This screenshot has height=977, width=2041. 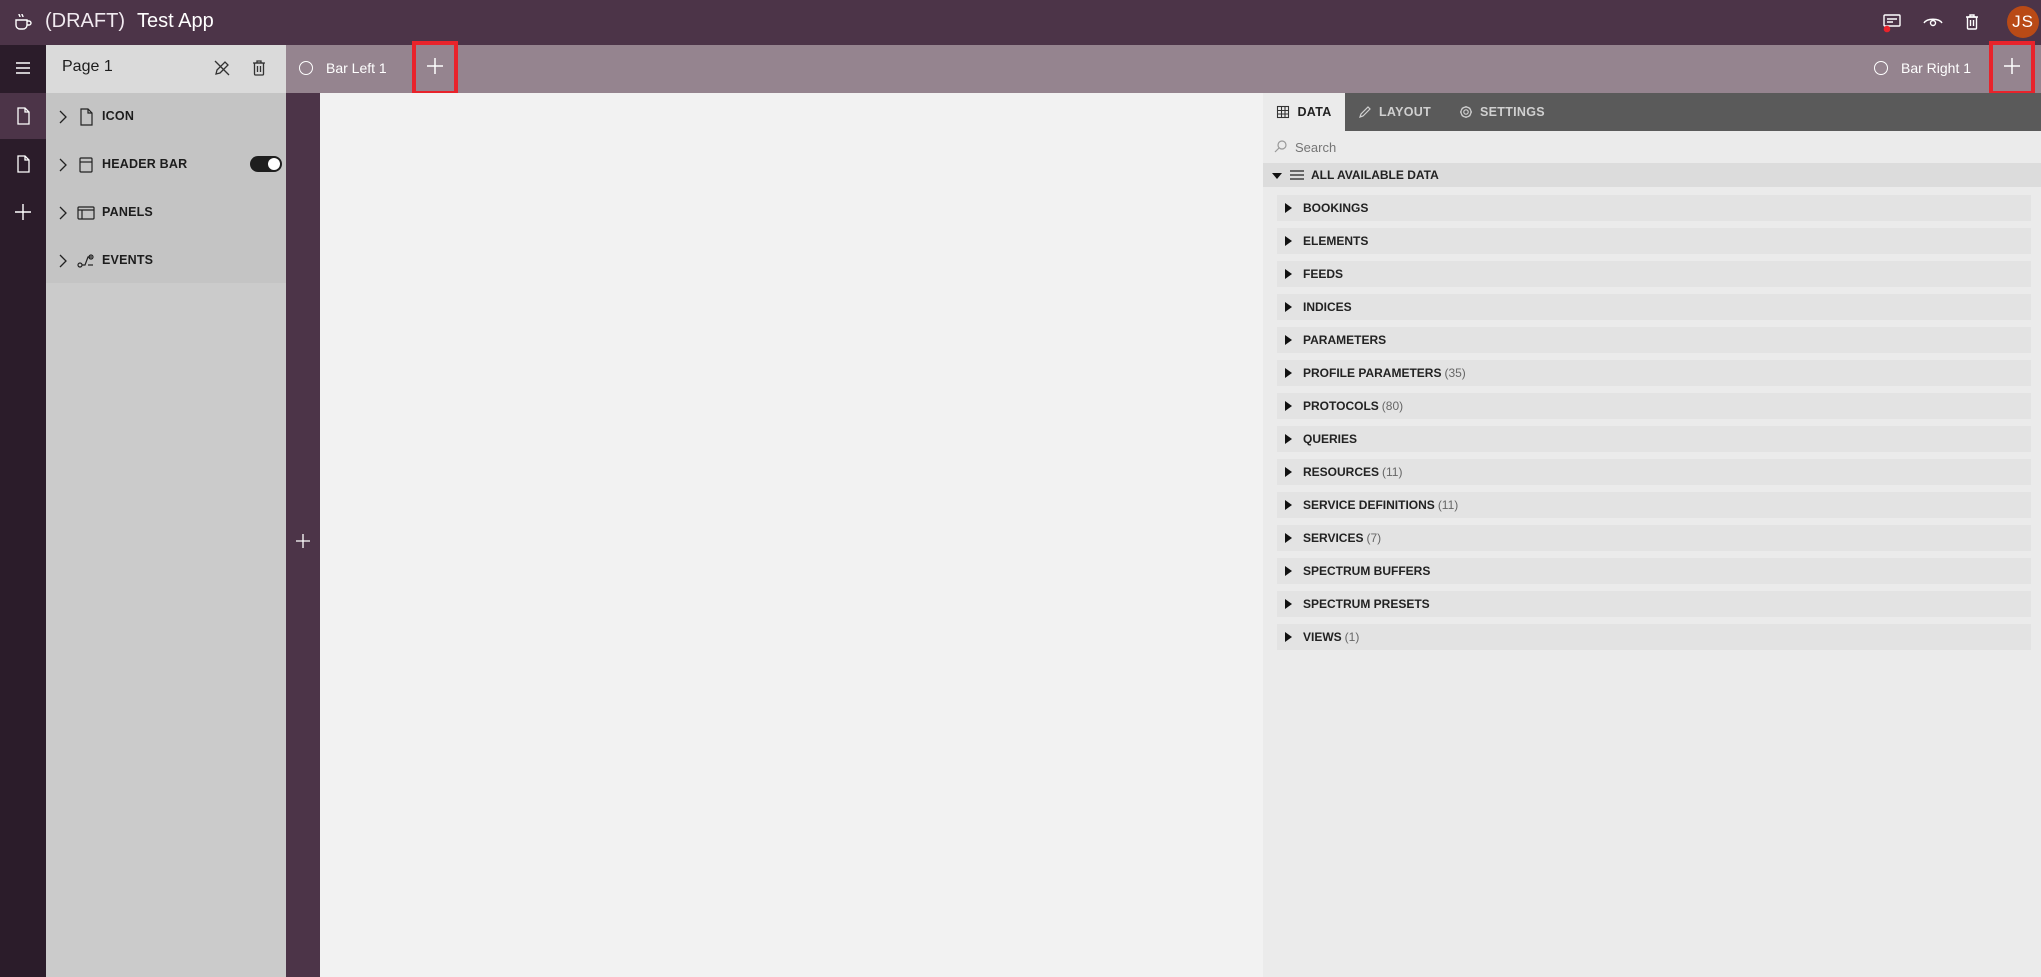 I want to click on search-bar, so click(x=1652, y=146).